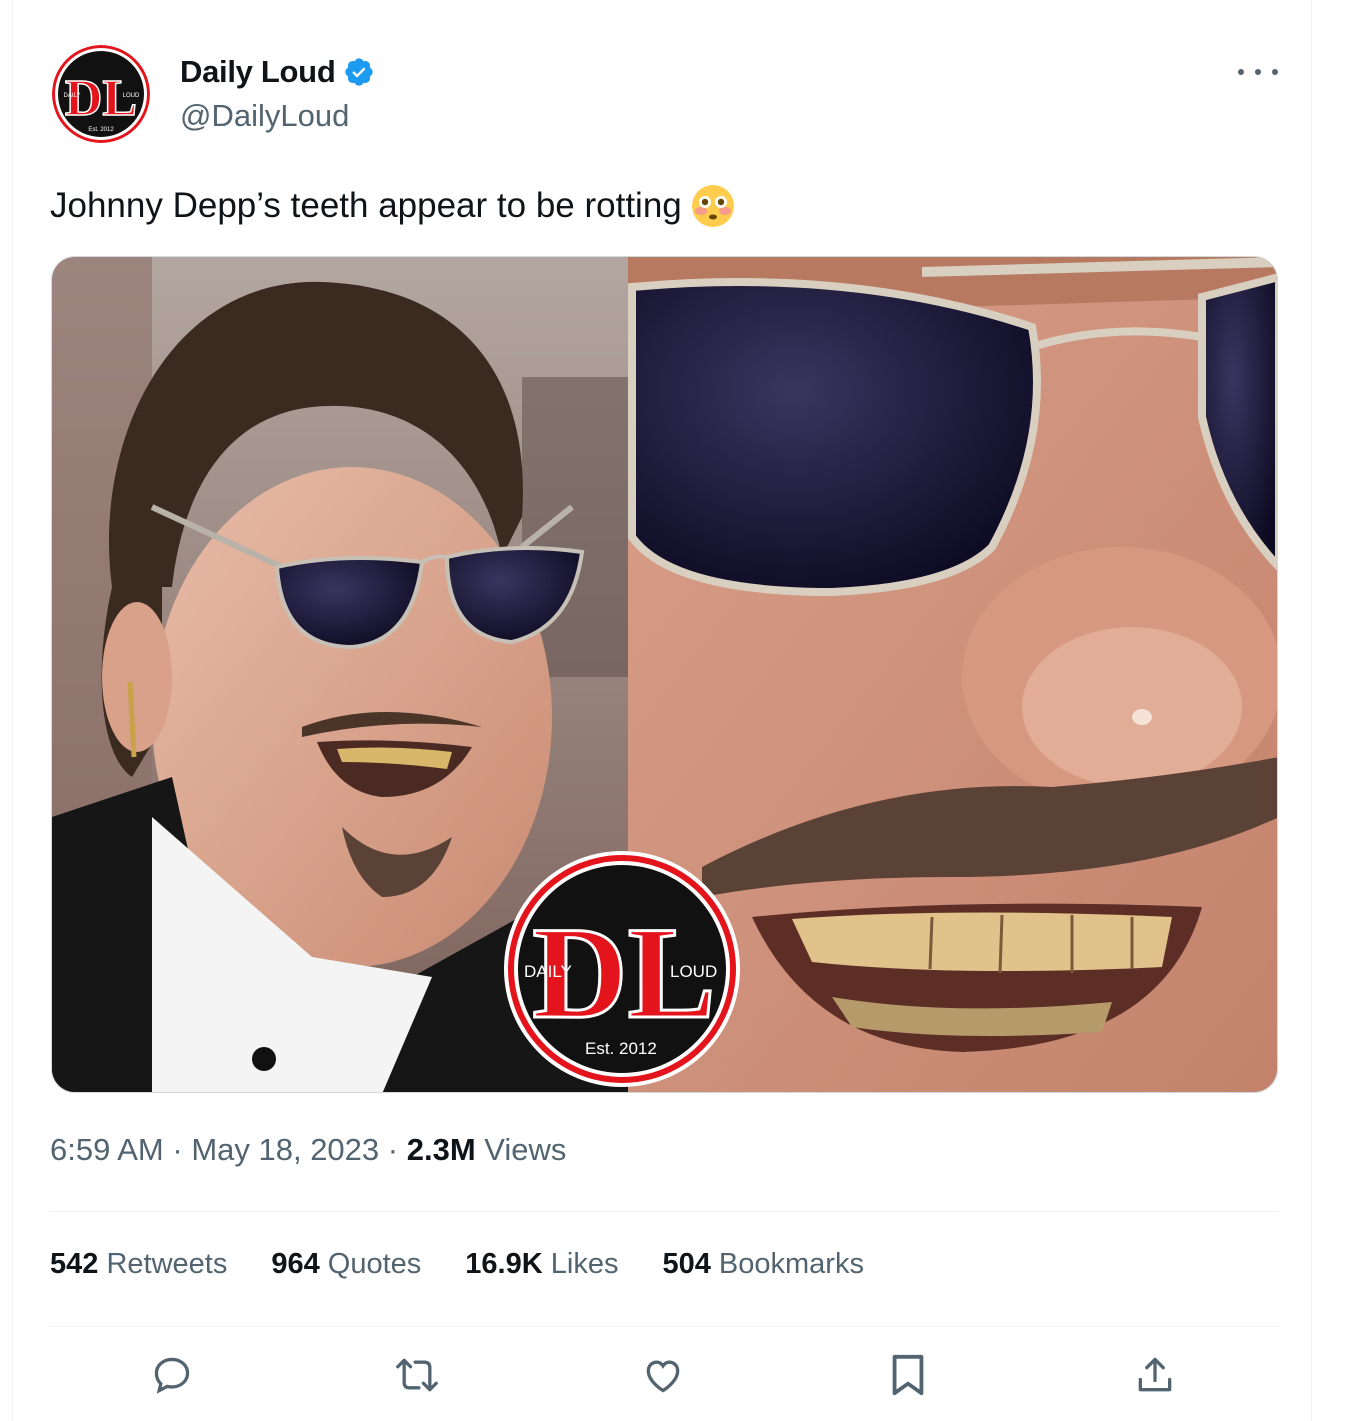 The width and height of the screenshot is (1360, 1421). Describe the element at coordinates (74, 1264) in the screenshot. I see `stat-count: 542` at that location.